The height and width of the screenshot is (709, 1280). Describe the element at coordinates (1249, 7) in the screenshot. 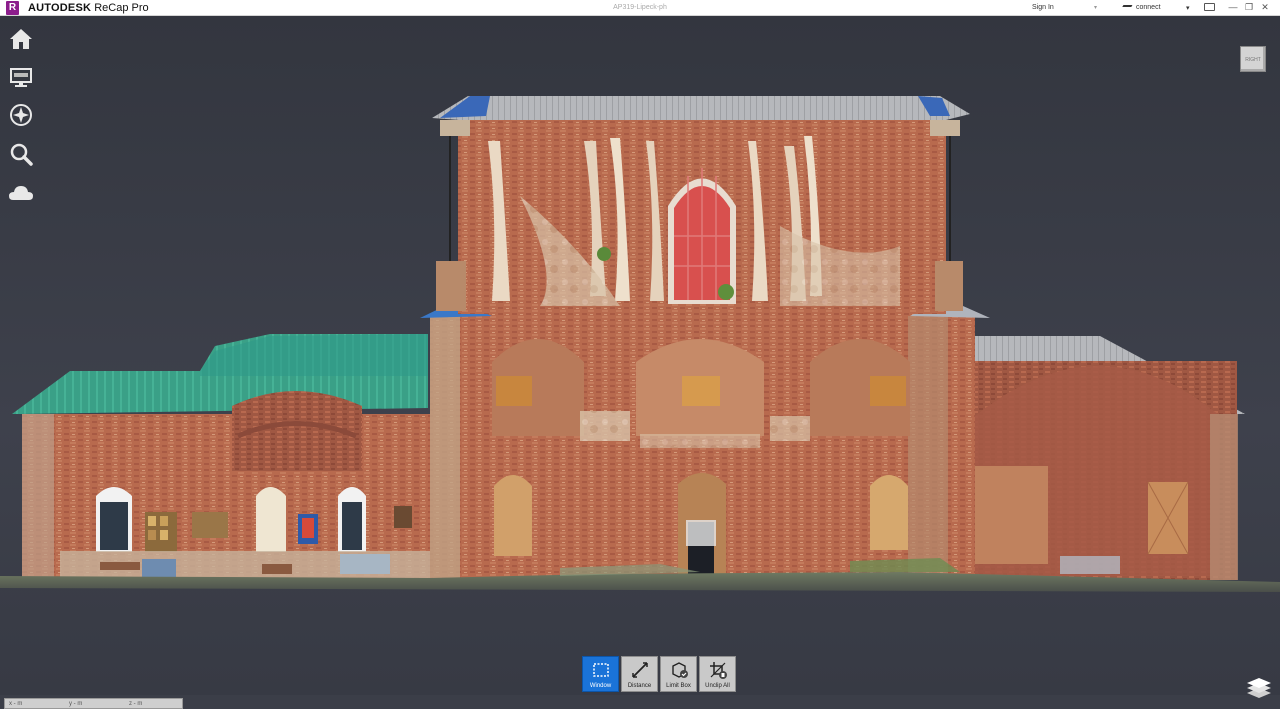

I see `restore-button: ❐` at that location.